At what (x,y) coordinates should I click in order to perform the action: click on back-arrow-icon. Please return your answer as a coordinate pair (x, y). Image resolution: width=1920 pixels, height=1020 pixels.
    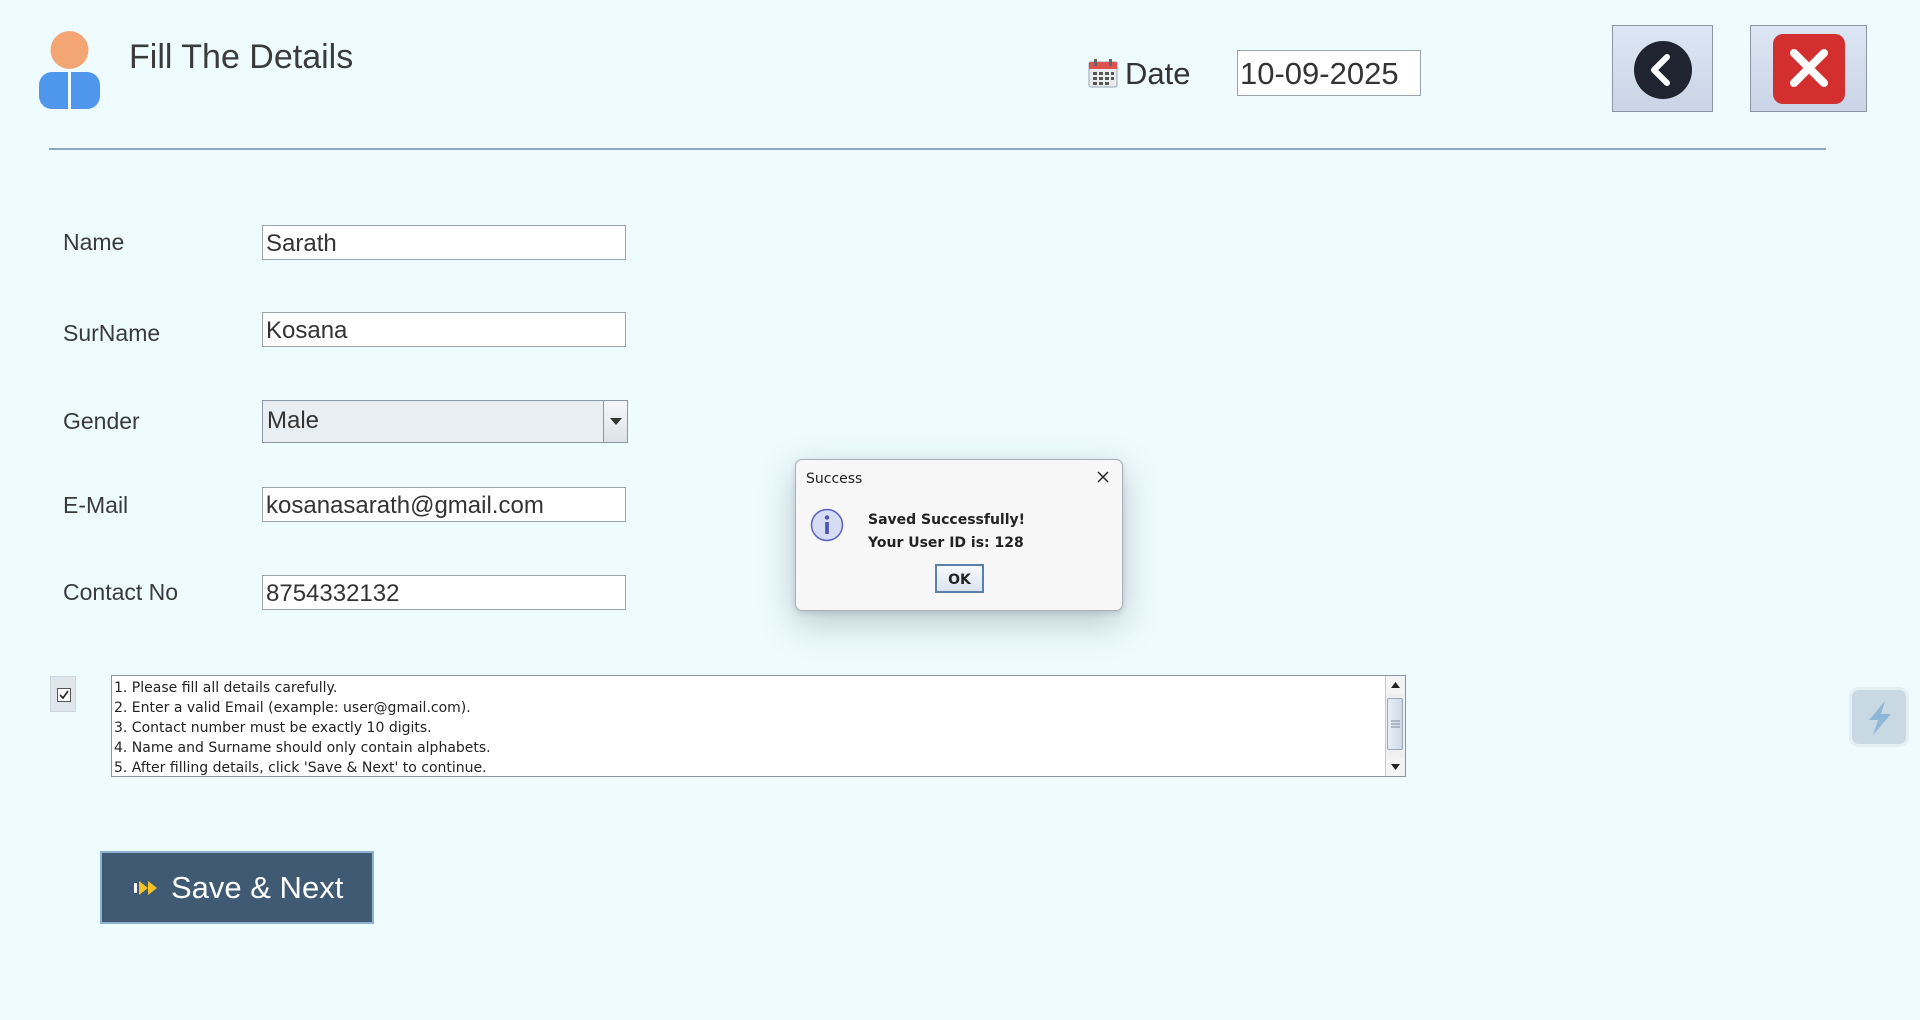
    Looking at the image, I should click on (1663, 70).